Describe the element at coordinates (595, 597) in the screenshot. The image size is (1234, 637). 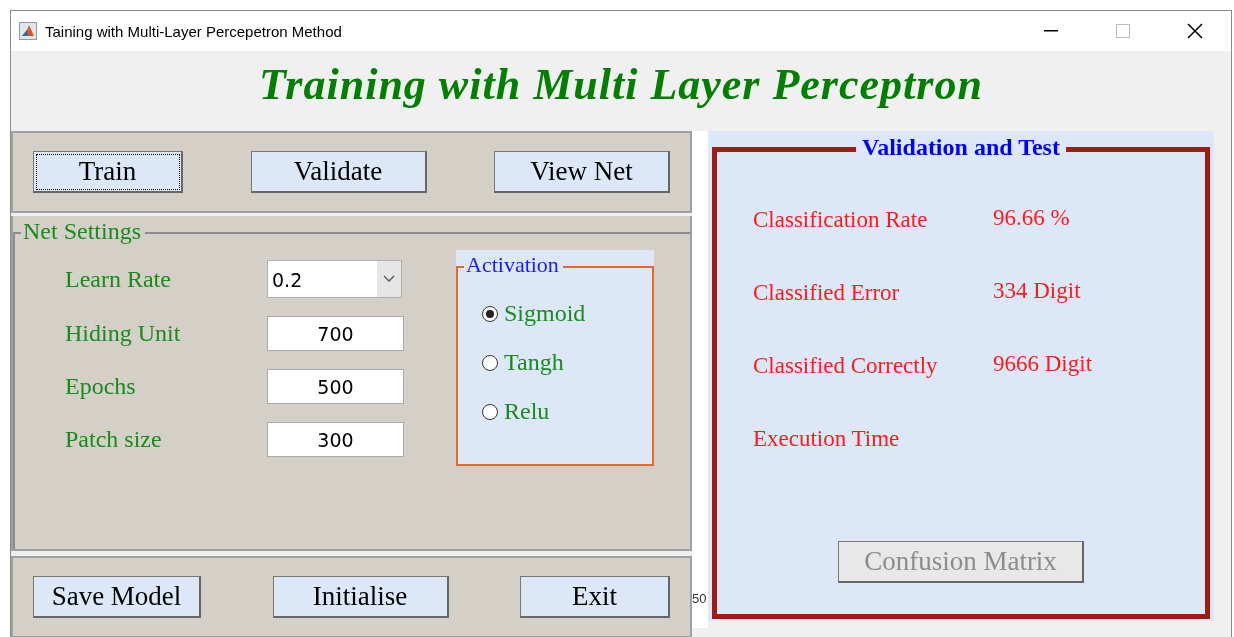
I see `action-button: Exit` at that location.